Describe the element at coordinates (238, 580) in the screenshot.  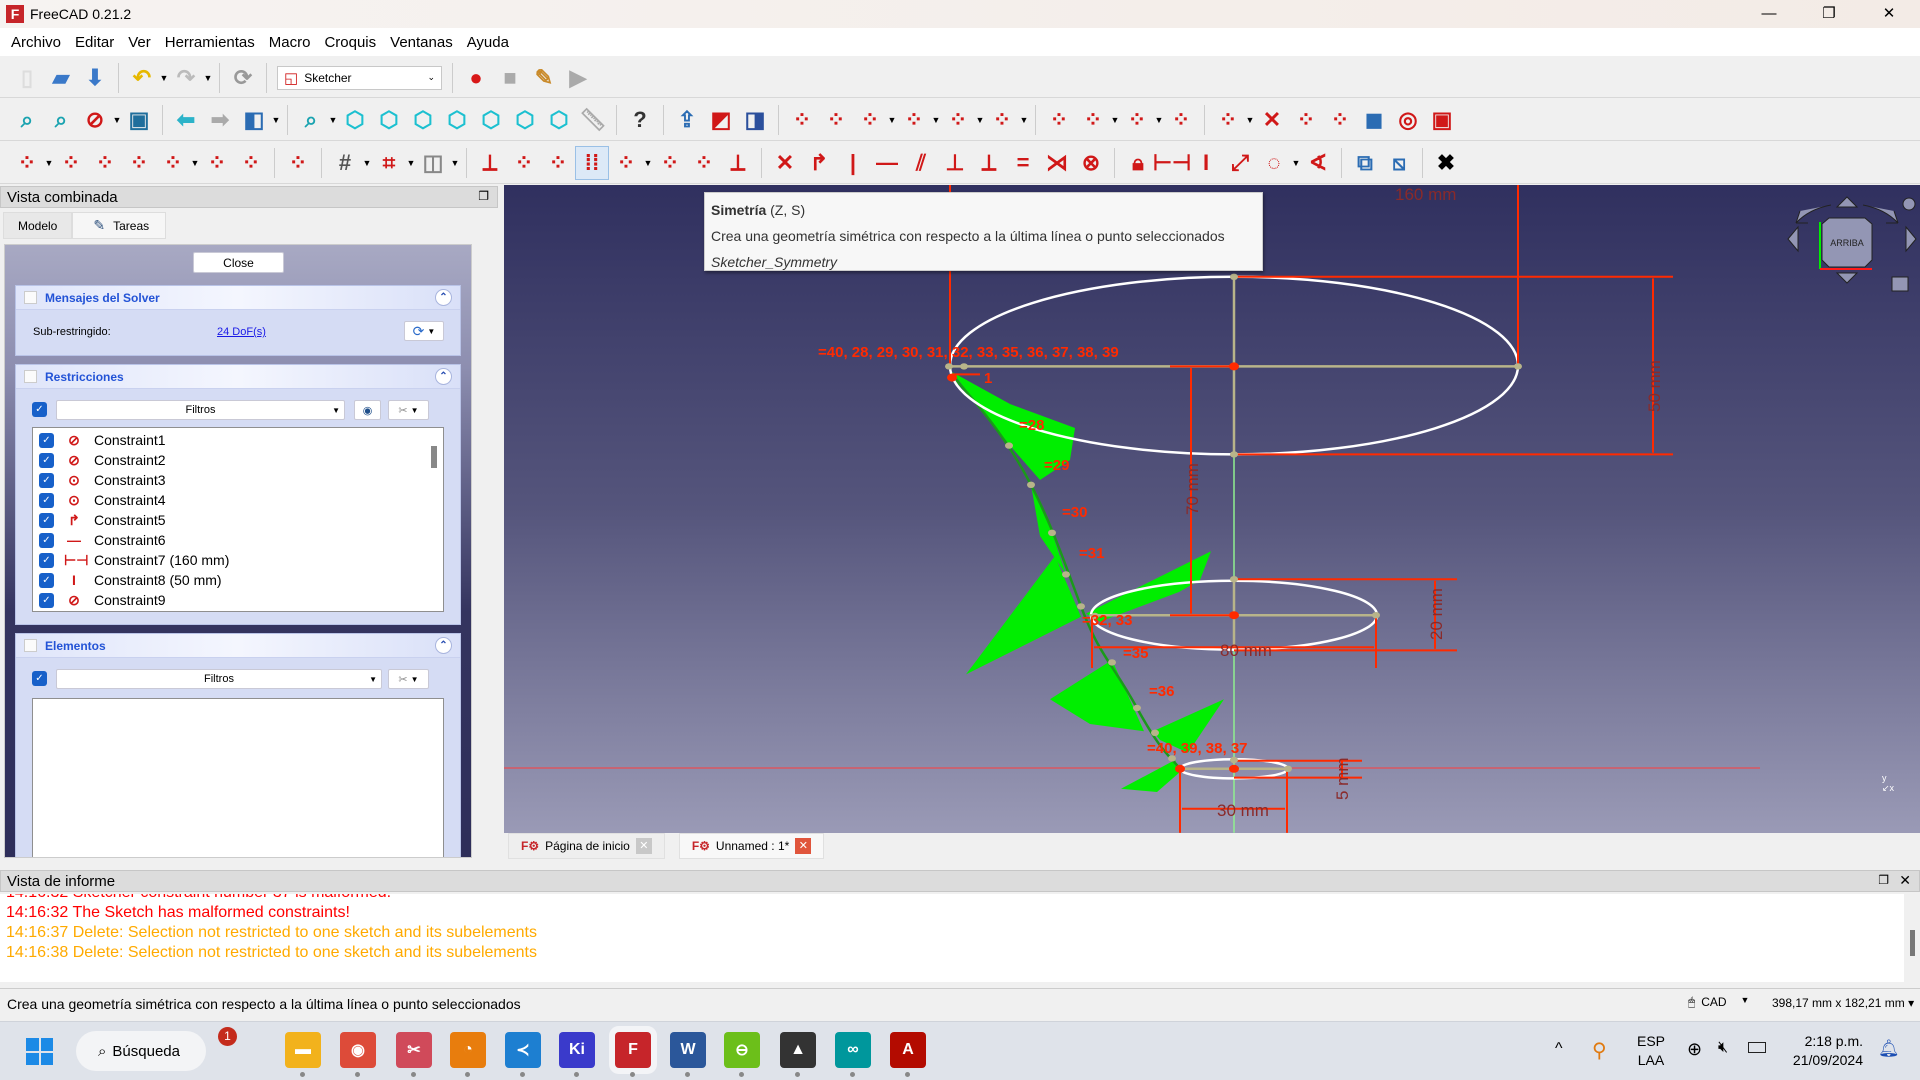
I see `constraint-list-item: ✓ I Constraint8 (50 mm)` at that location.